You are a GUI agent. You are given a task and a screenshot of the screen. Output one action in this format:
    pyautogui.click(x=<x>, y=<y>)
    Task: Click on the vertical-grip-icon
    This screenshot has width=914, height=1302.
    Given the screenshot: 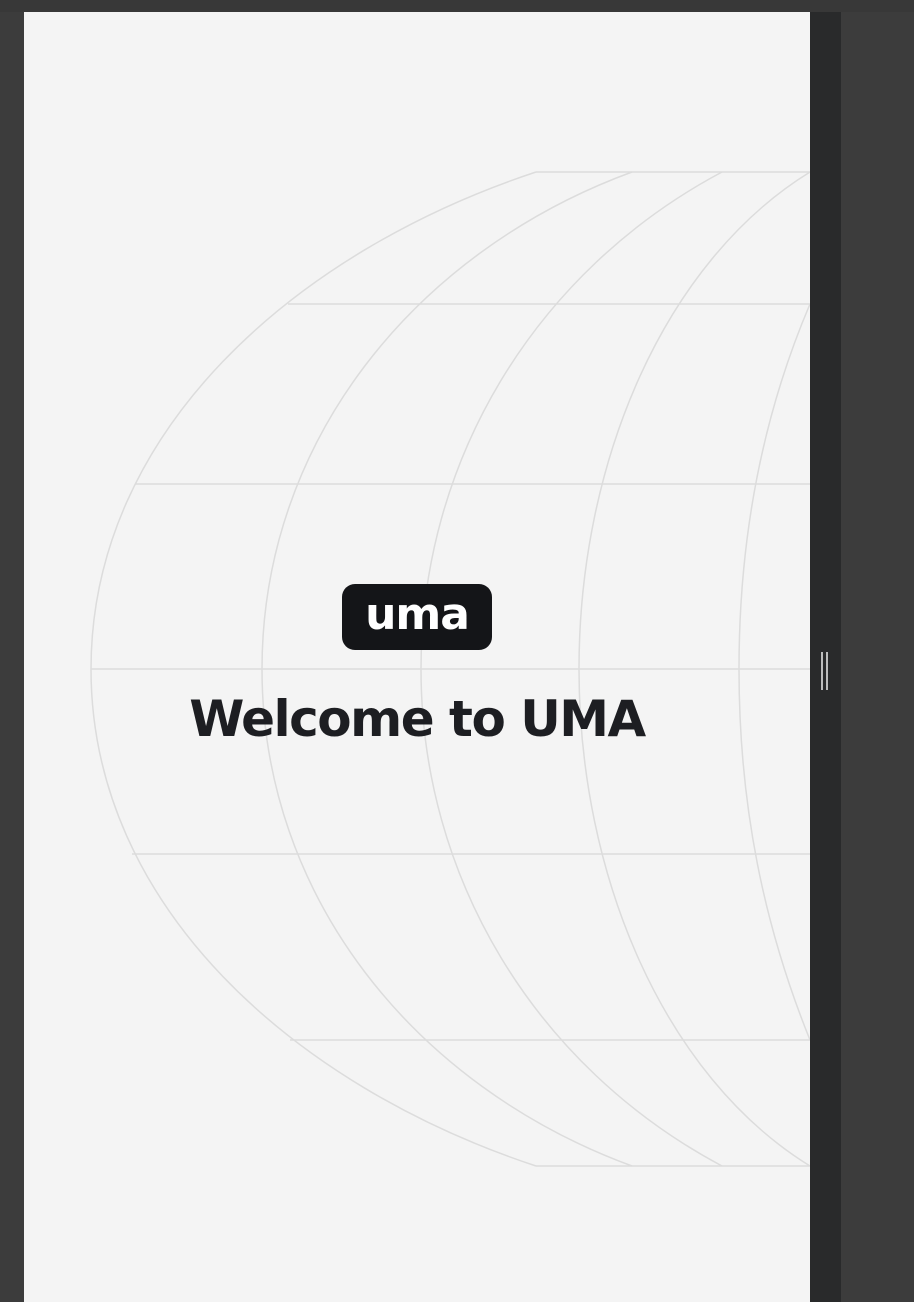 What is the action you would take?
    pyautogui.click(x=825, y=671)
    